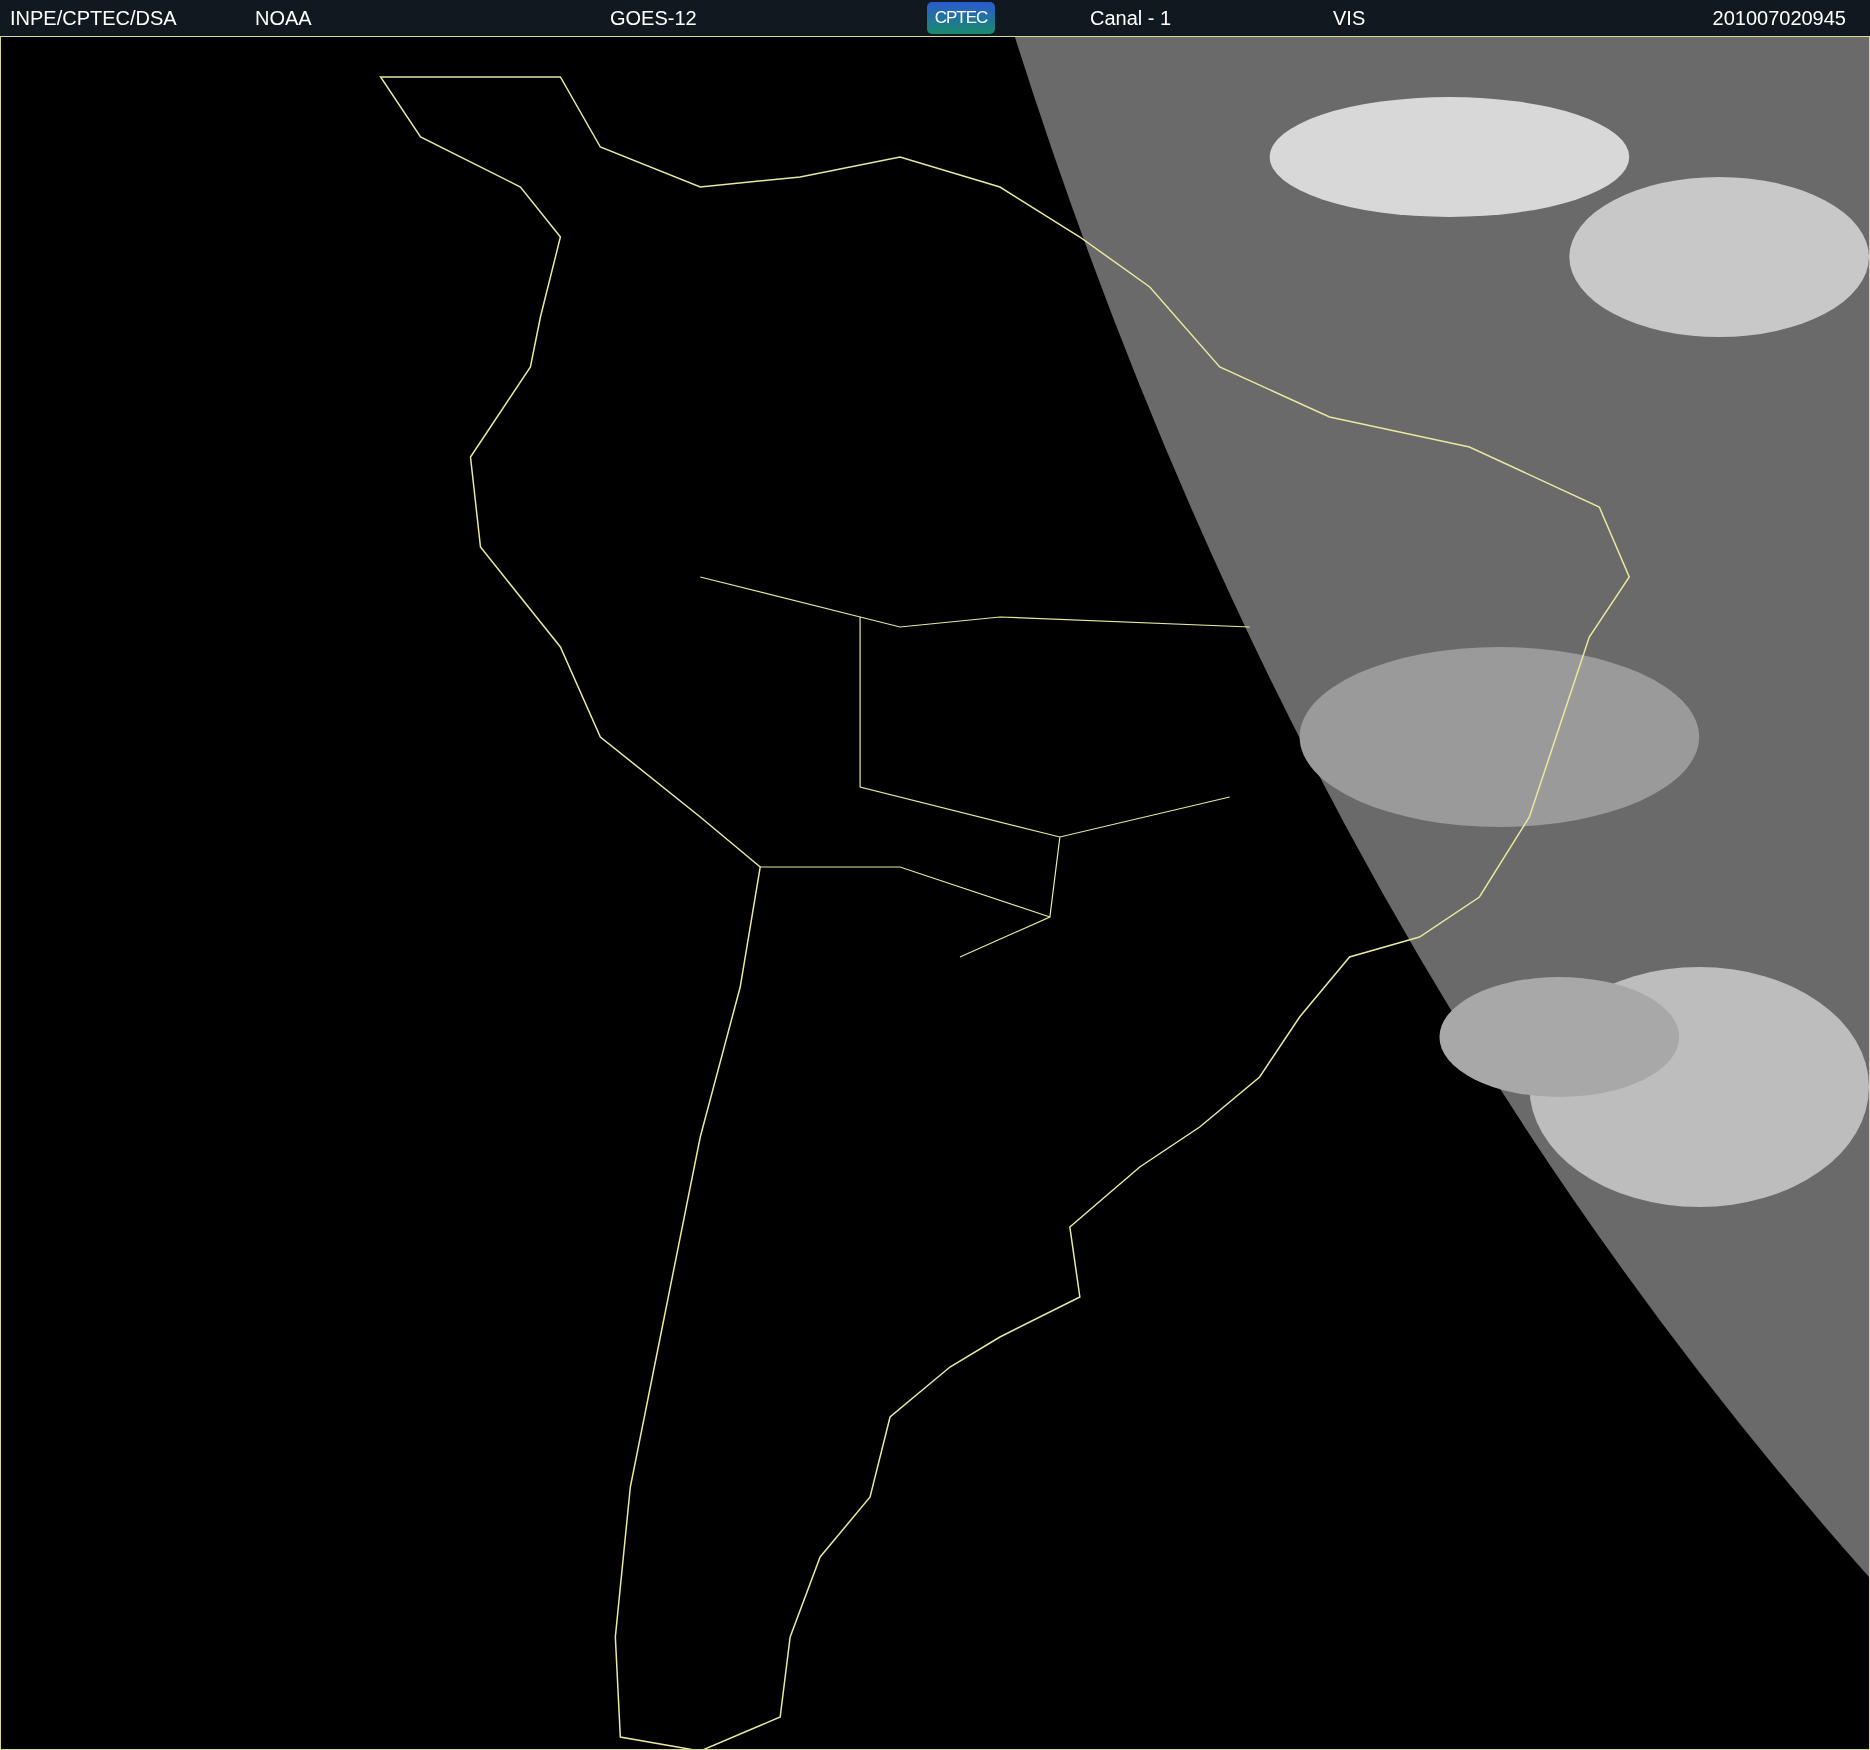  I want to click on channel-label: Canal - 1, so click(1131, 18).